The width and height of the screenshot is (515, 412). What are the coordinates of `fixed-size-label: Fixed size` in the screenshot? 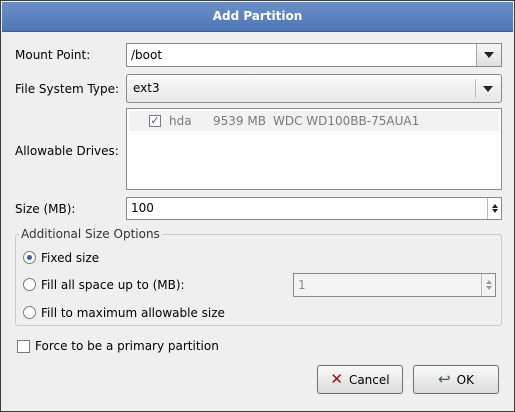 It's located at (70, 258).